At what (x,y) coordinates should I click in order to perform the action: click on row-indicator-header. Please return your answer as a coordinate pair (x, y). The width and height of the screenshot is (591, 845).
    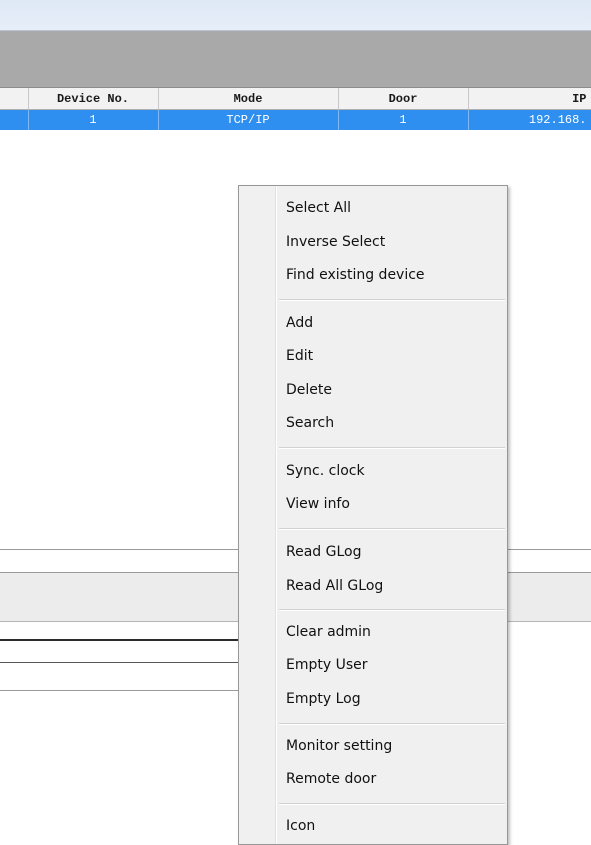
    Looking at the image, I should click on (14, 99).